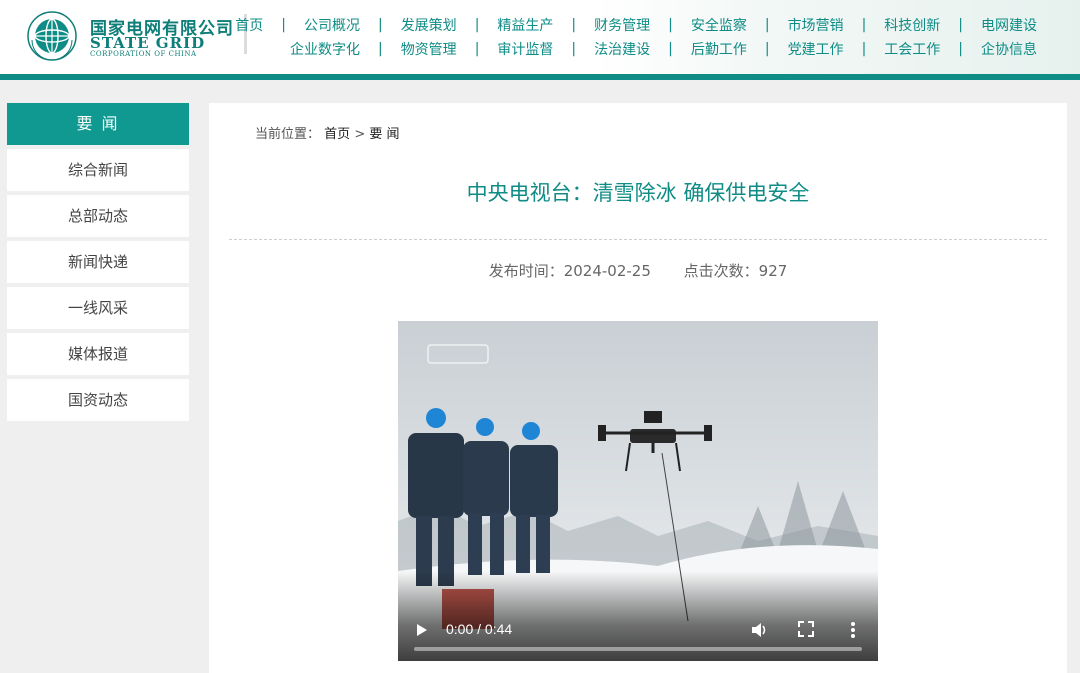  What do you see at coordinates (622, 49) in the screenshot?
I see `nav-item-row2-3: 法治建设` at bounding box center [622, 49].